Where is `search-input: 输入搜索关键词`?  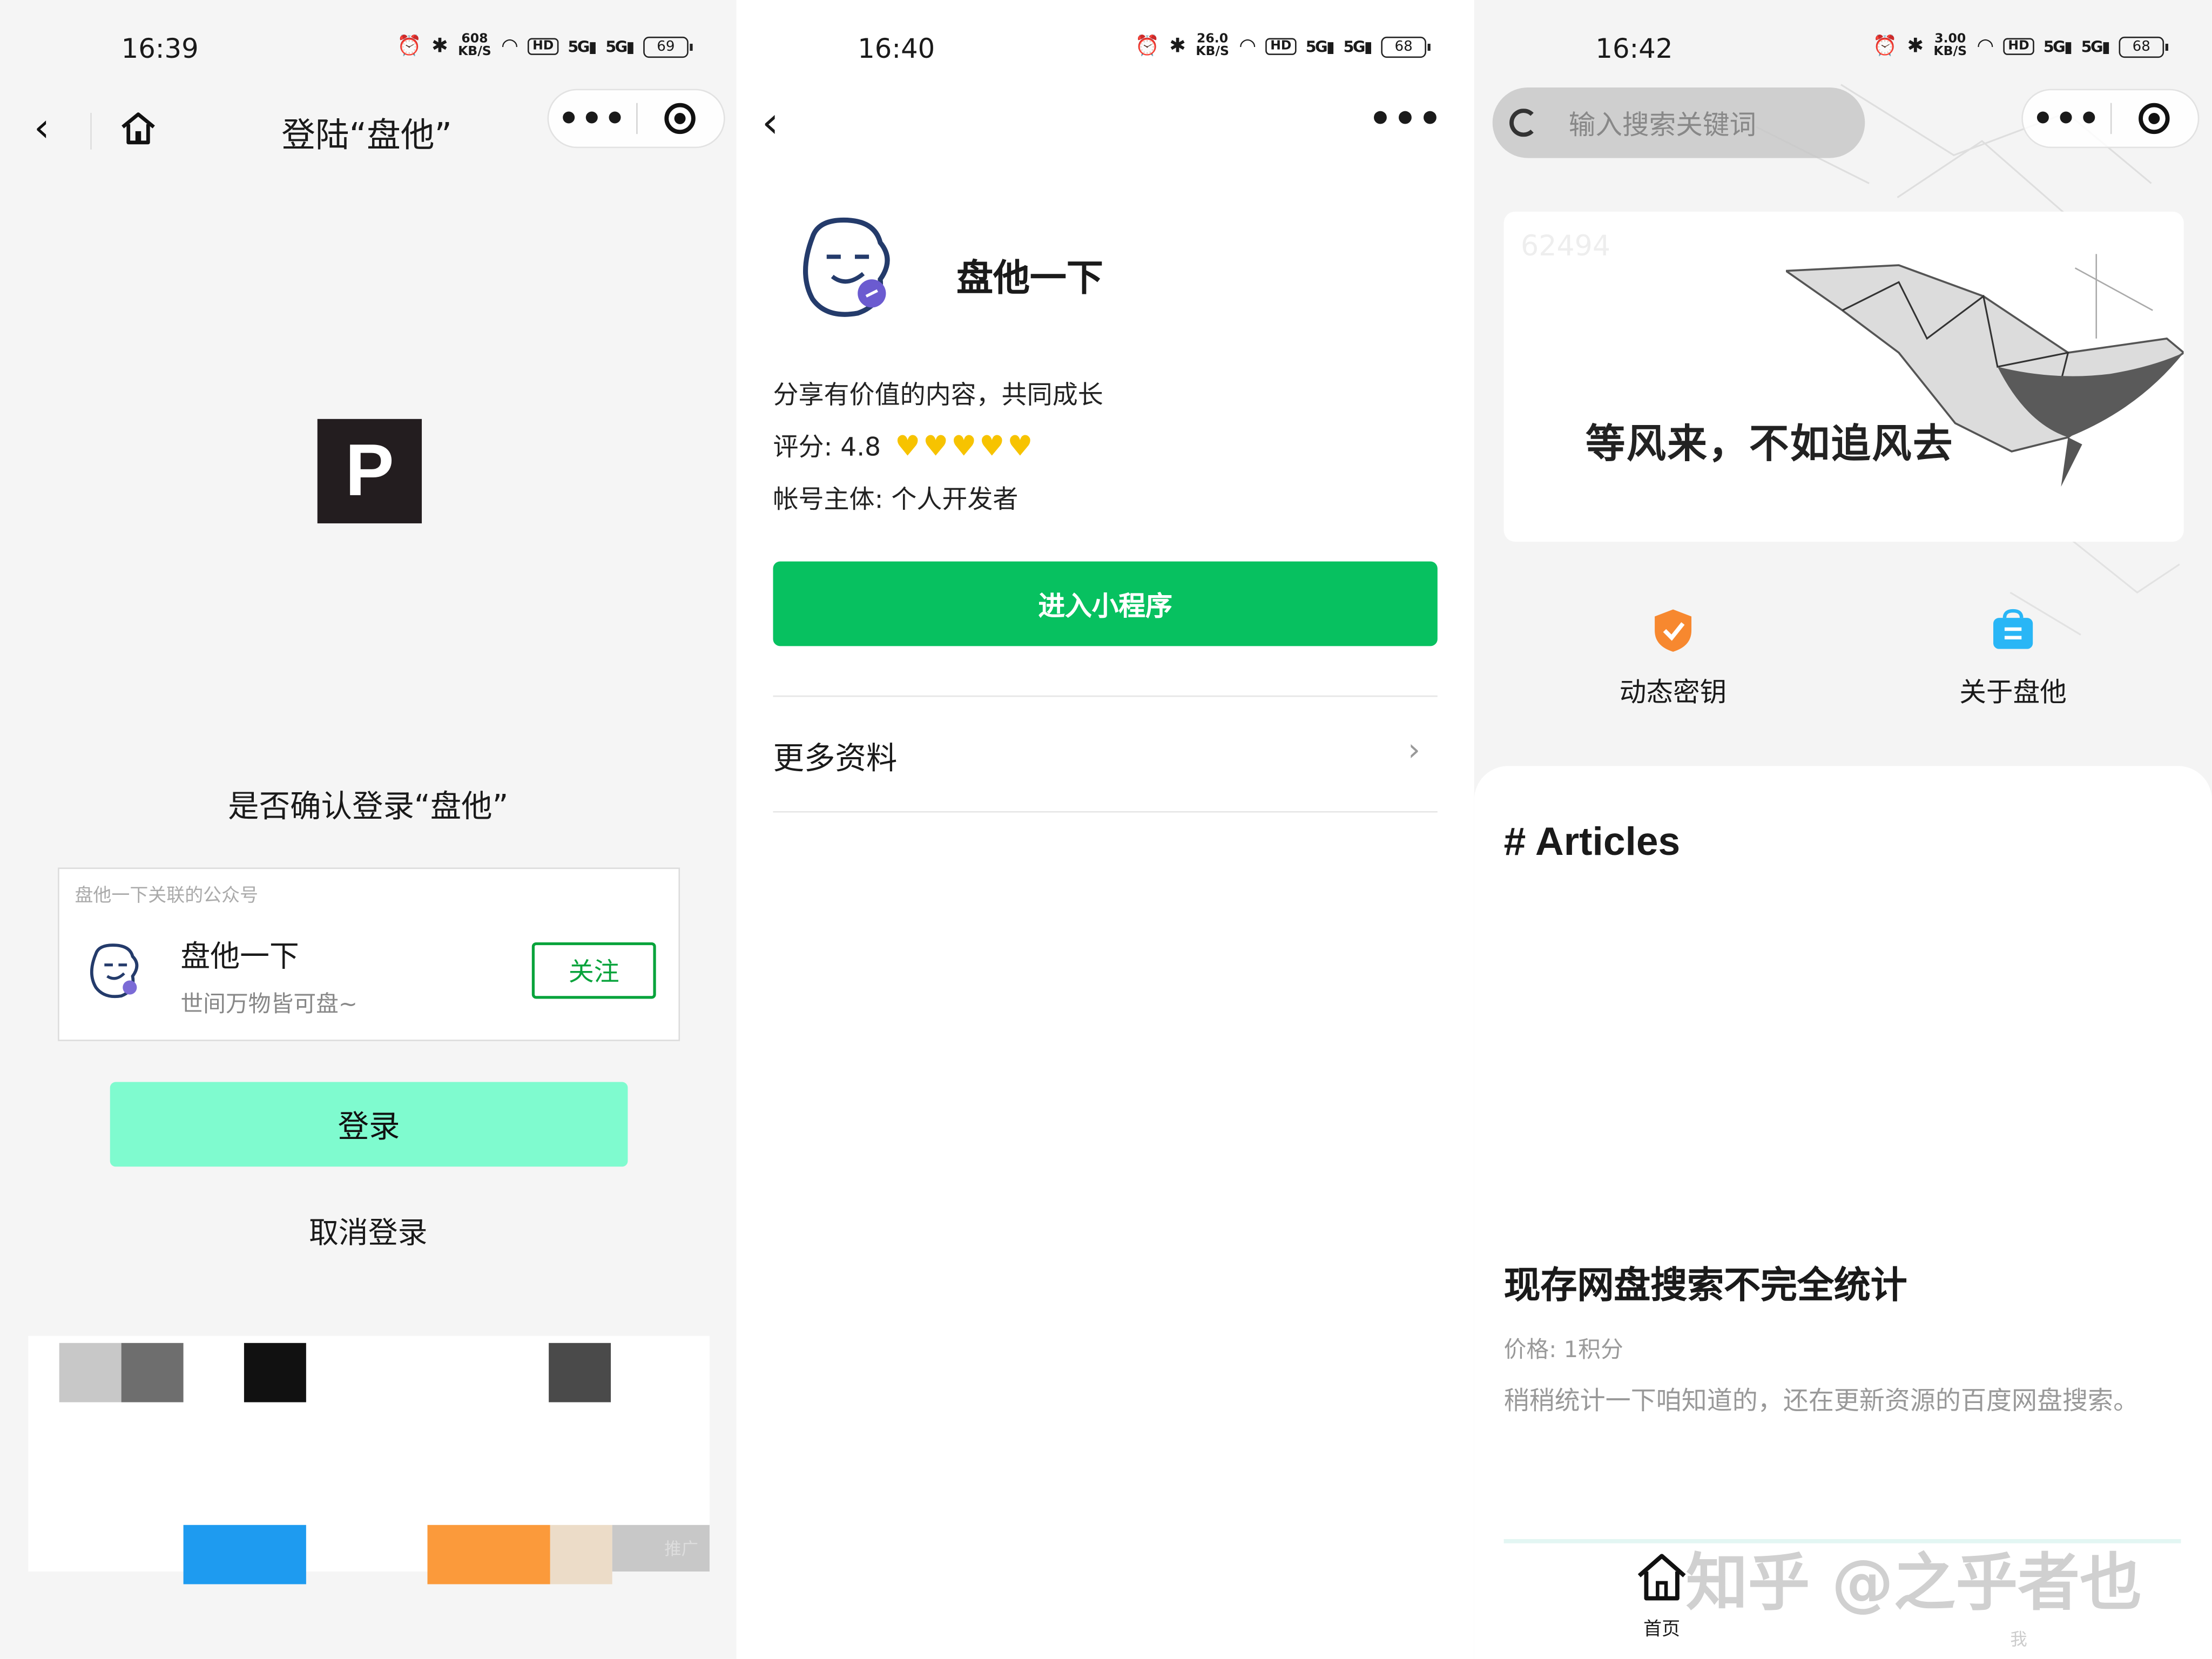 search-input: 输入搜索关键词 is located at coordinates (1678, 122).